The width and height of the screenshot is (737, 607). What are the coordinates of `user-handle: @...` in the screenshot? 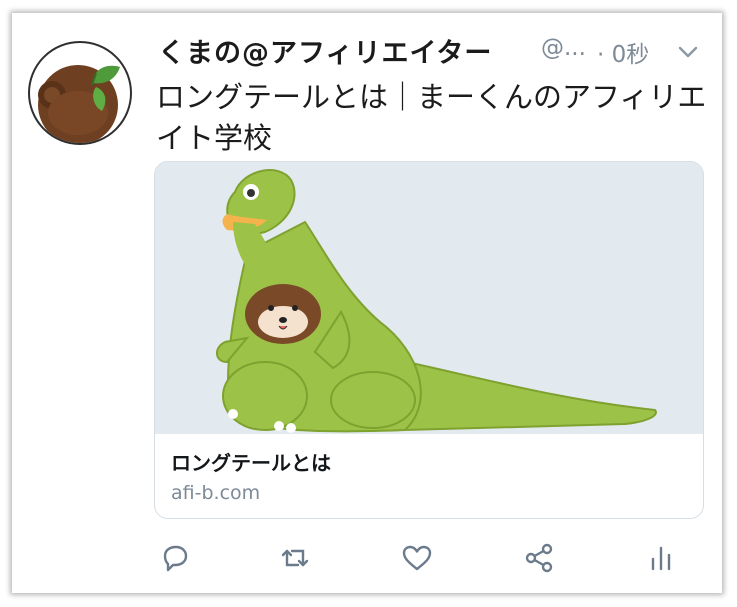 It's located at (563, 48).